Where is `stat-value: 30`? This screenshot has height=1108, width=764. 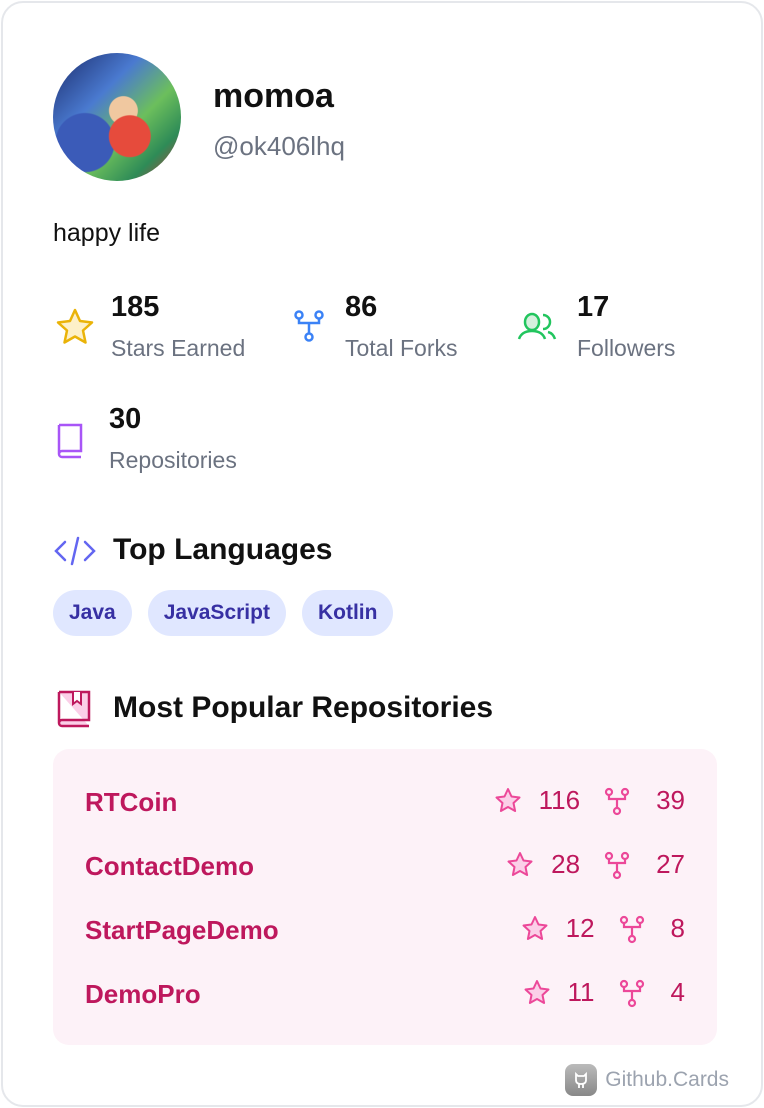 stat-value: 30 is located at coordinates (125, 419).